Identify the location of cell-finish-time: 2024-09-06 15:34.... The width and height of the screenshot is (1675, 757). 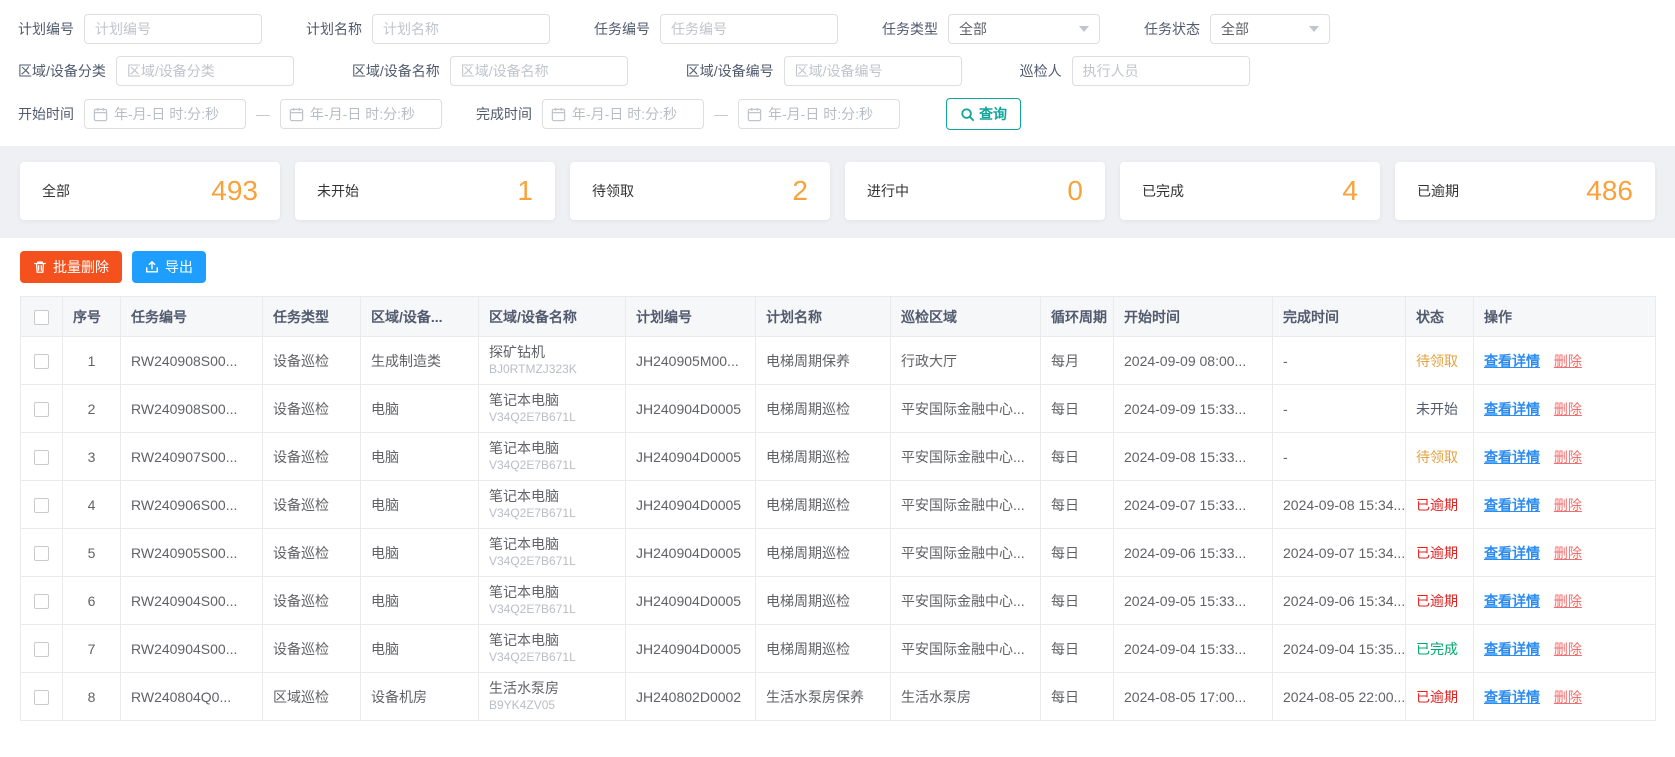
(1339, 600).